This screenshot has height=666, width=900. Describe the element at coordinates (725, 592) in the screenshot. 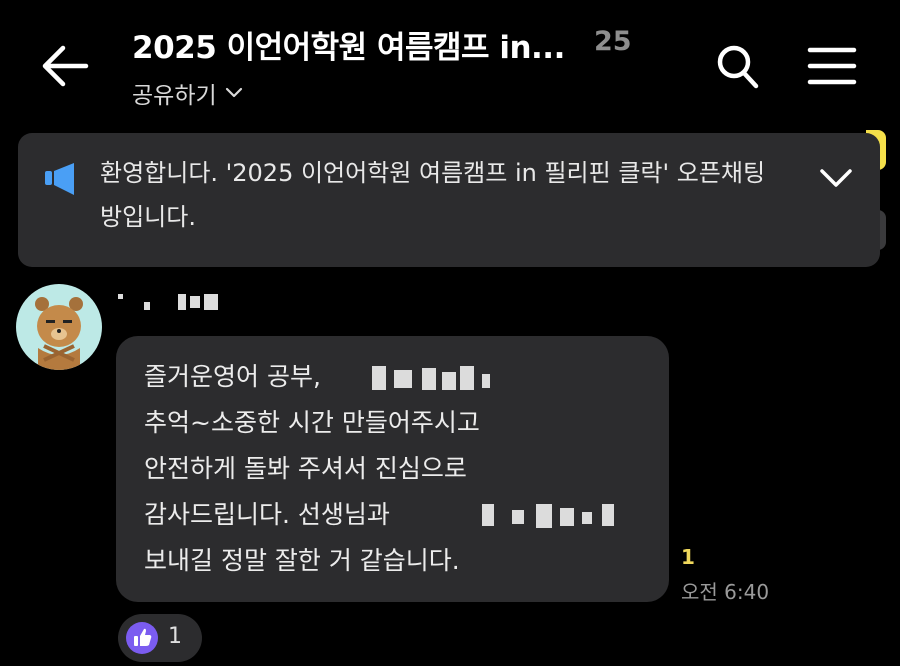

I see `message-time: 오전 6:40` at that location.